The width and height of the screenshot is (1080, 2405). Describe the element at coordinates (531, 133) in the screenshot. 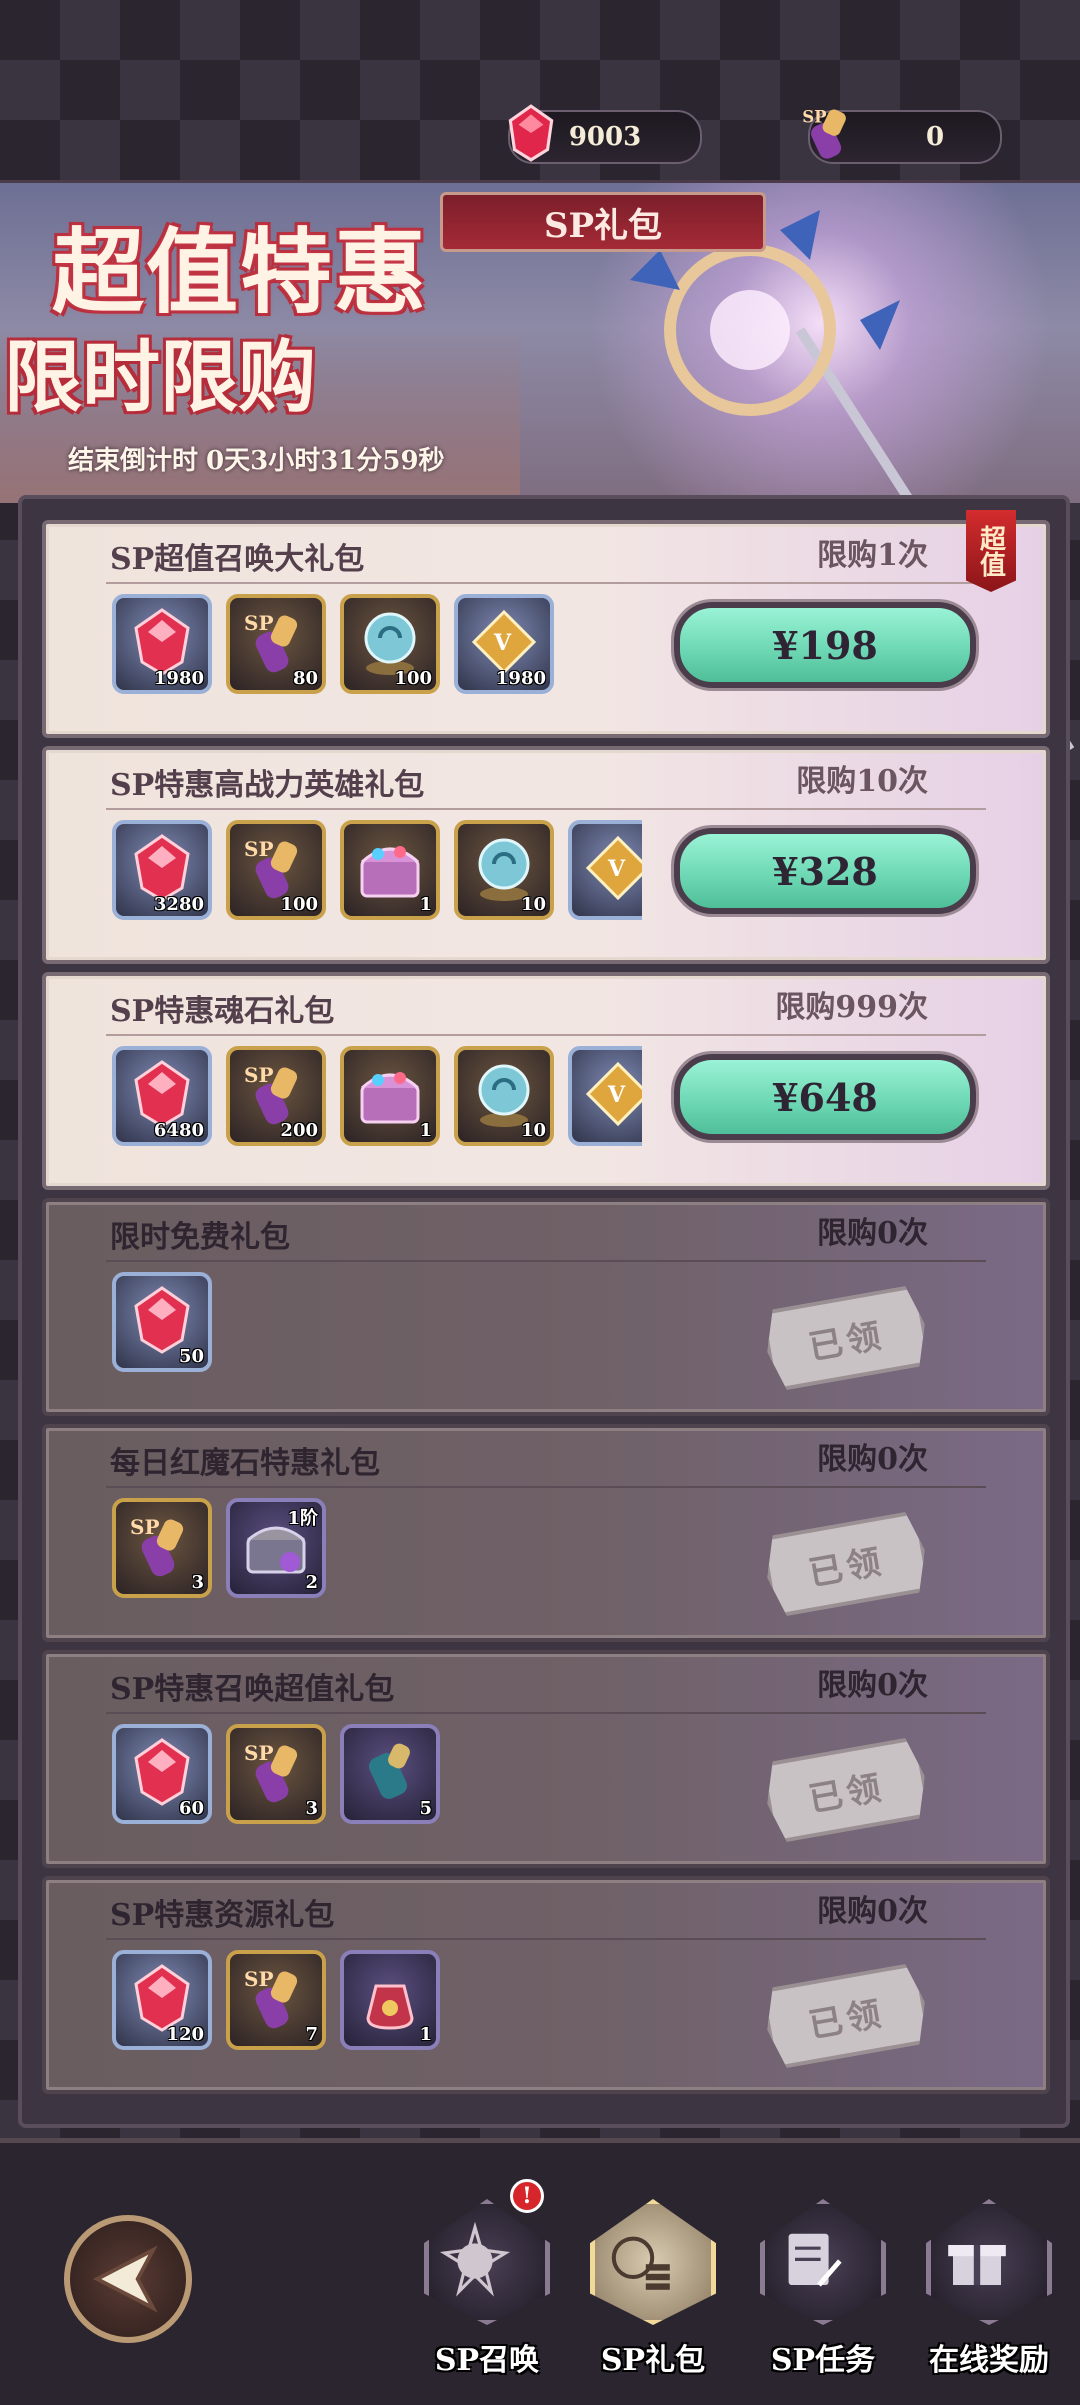

I see `red-gem-icon` at that location.